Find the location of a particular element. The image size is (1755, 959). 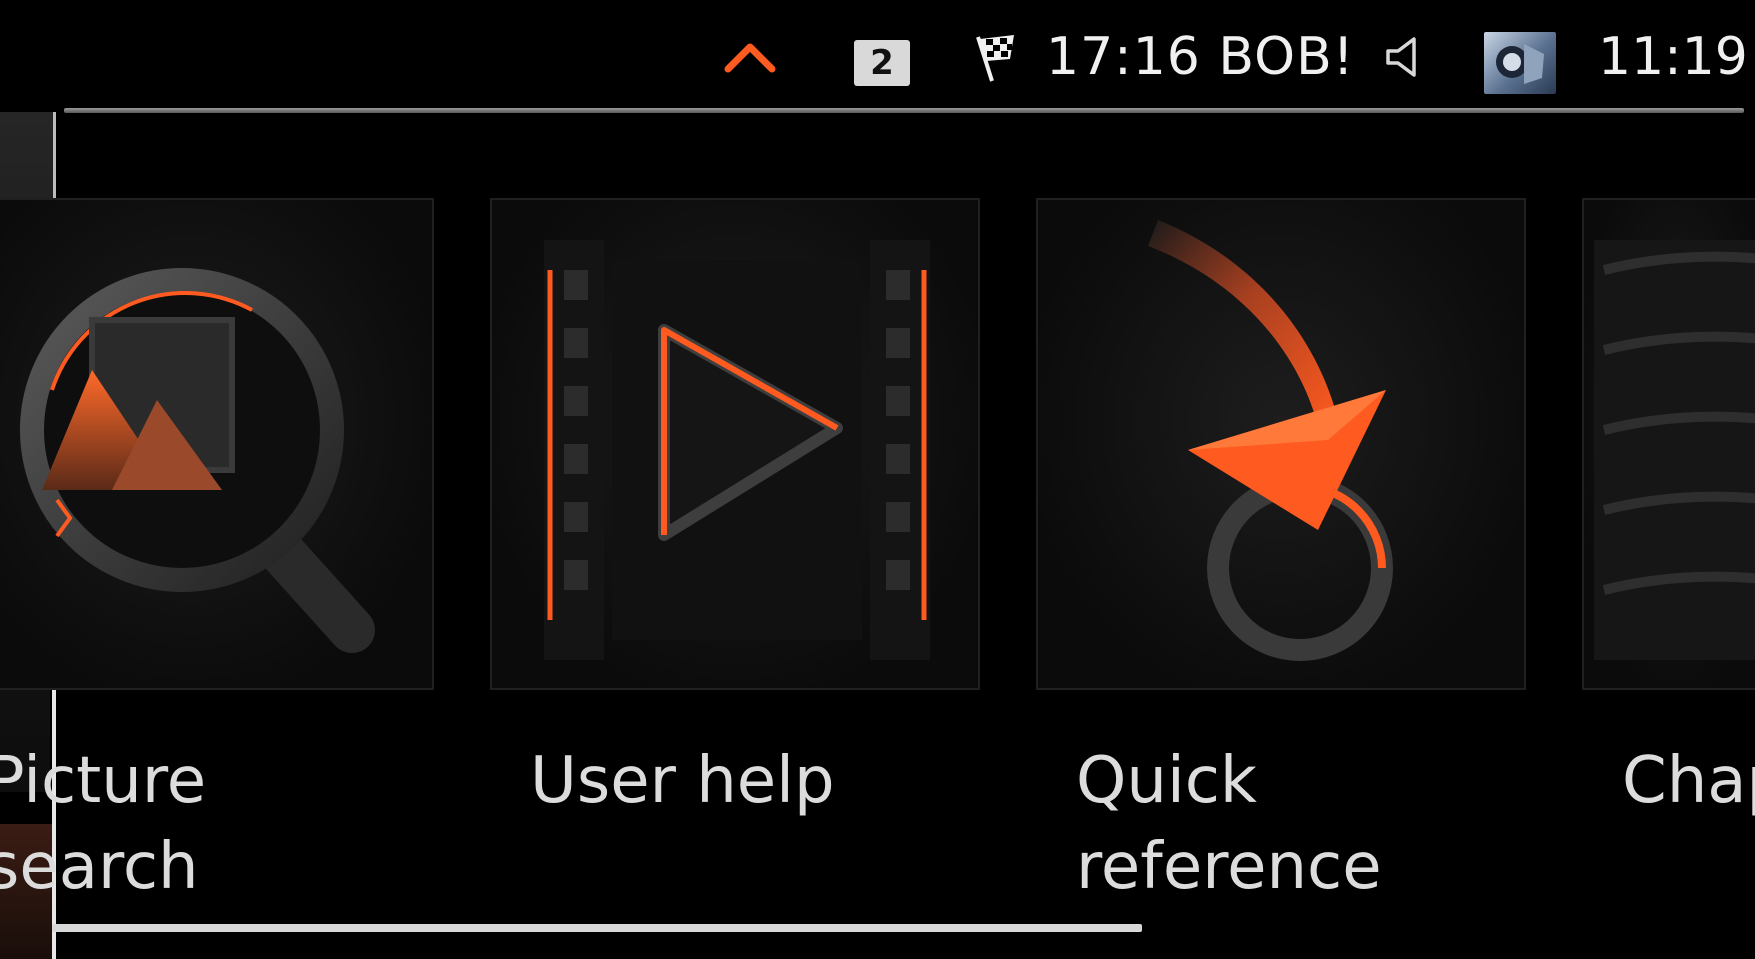

status-bar: 2 17:16 BOB! 11:19 is located at coordinates (877, 56).